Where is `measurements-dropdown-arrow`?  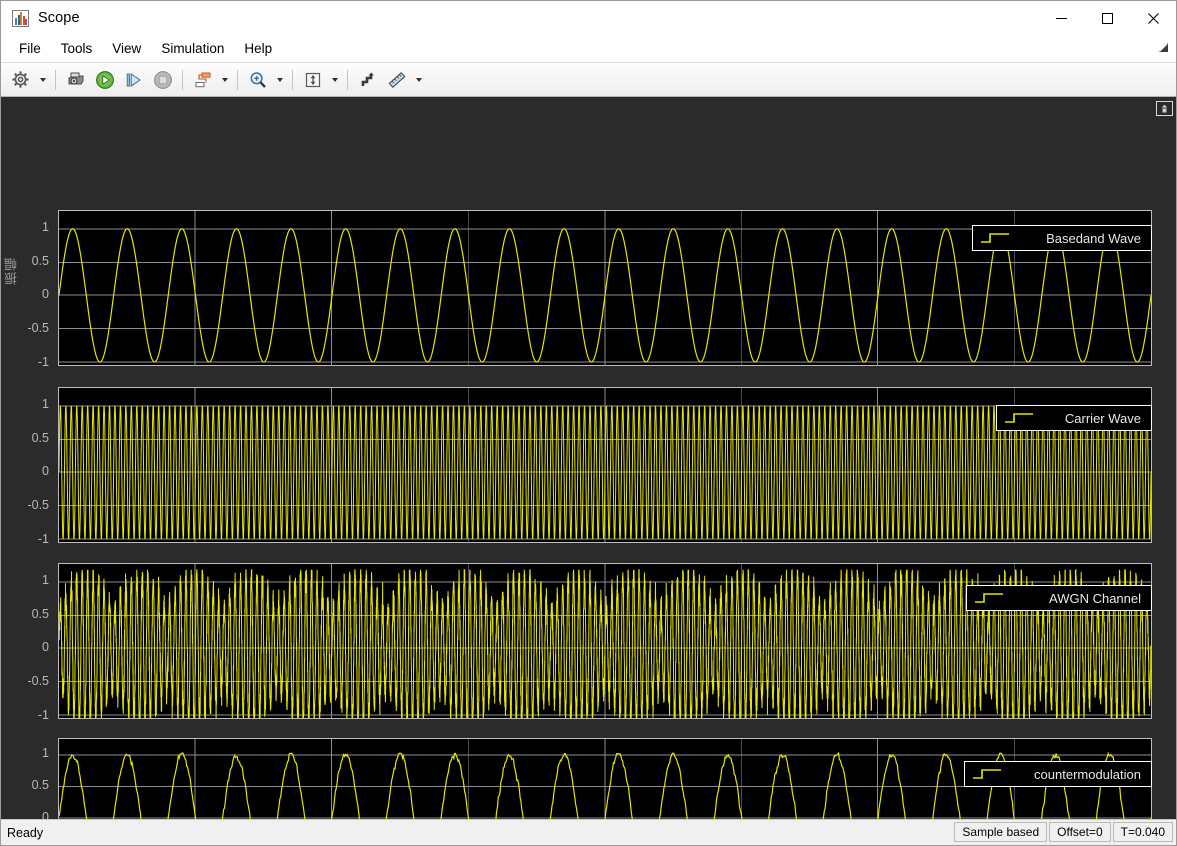 measurements-dropdown-arrow is located at coordinates (418, 79).